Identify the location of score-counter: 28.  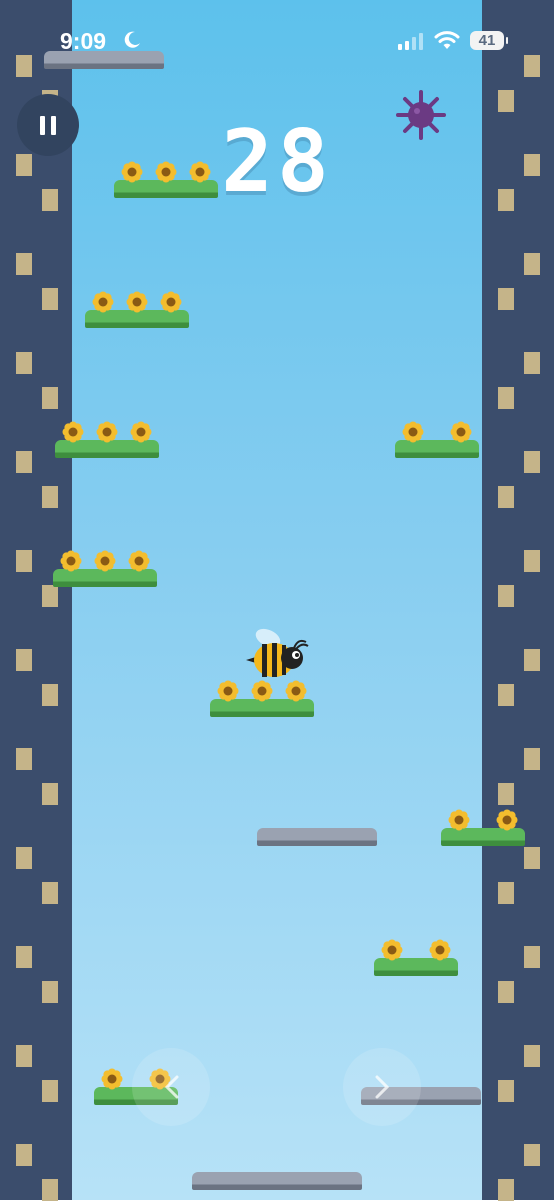
(277, 162).